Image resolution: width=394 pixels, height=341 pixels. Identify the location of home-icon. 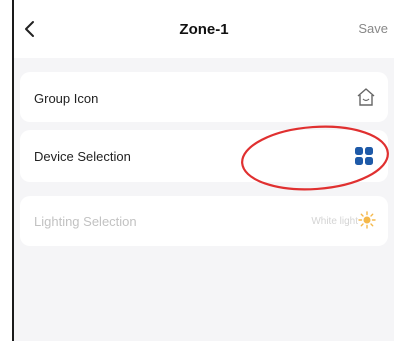
(366, 97).